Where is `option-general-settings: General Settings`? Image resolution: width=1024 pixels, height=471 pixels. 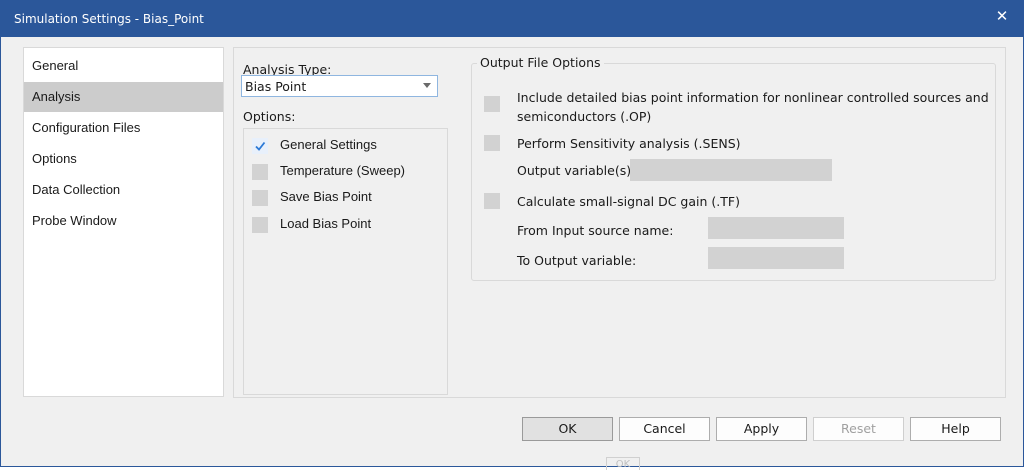
option-general-settings: General Settings is located at coordinates (347, 146).